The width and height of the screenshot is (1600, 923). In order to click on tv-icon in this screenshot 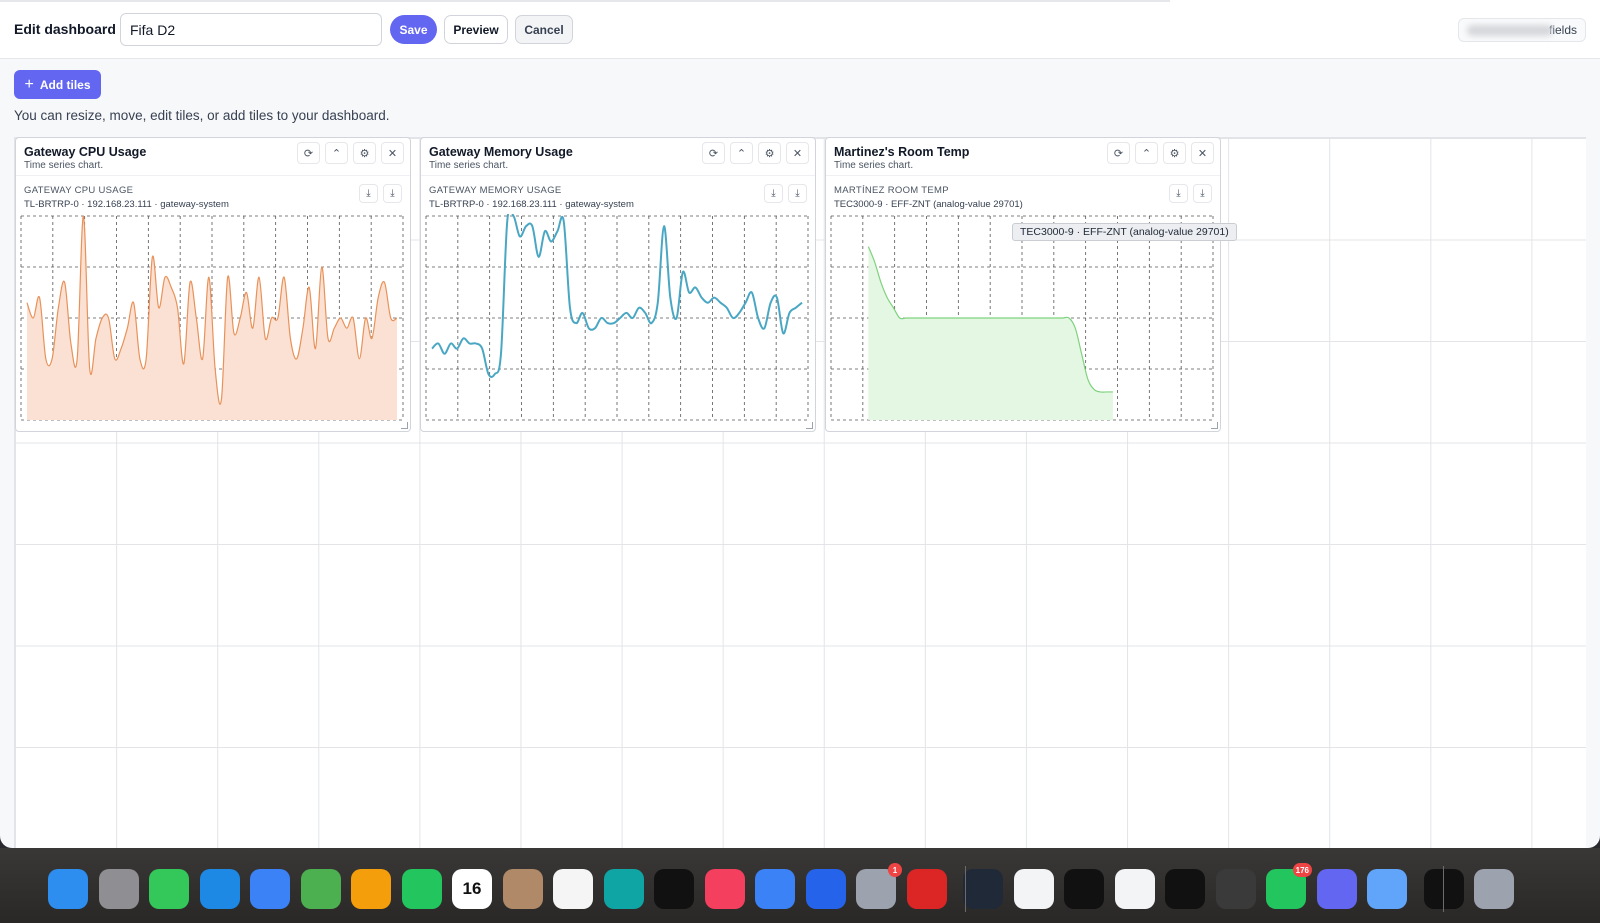, I will do `click(674, 889)`.